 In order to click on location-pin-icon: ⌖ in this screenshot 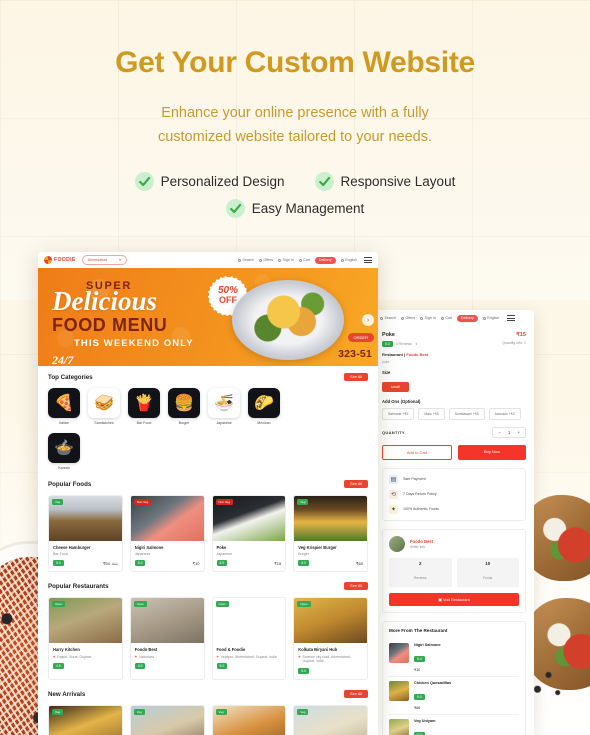, I will do `click(217, 656)`.